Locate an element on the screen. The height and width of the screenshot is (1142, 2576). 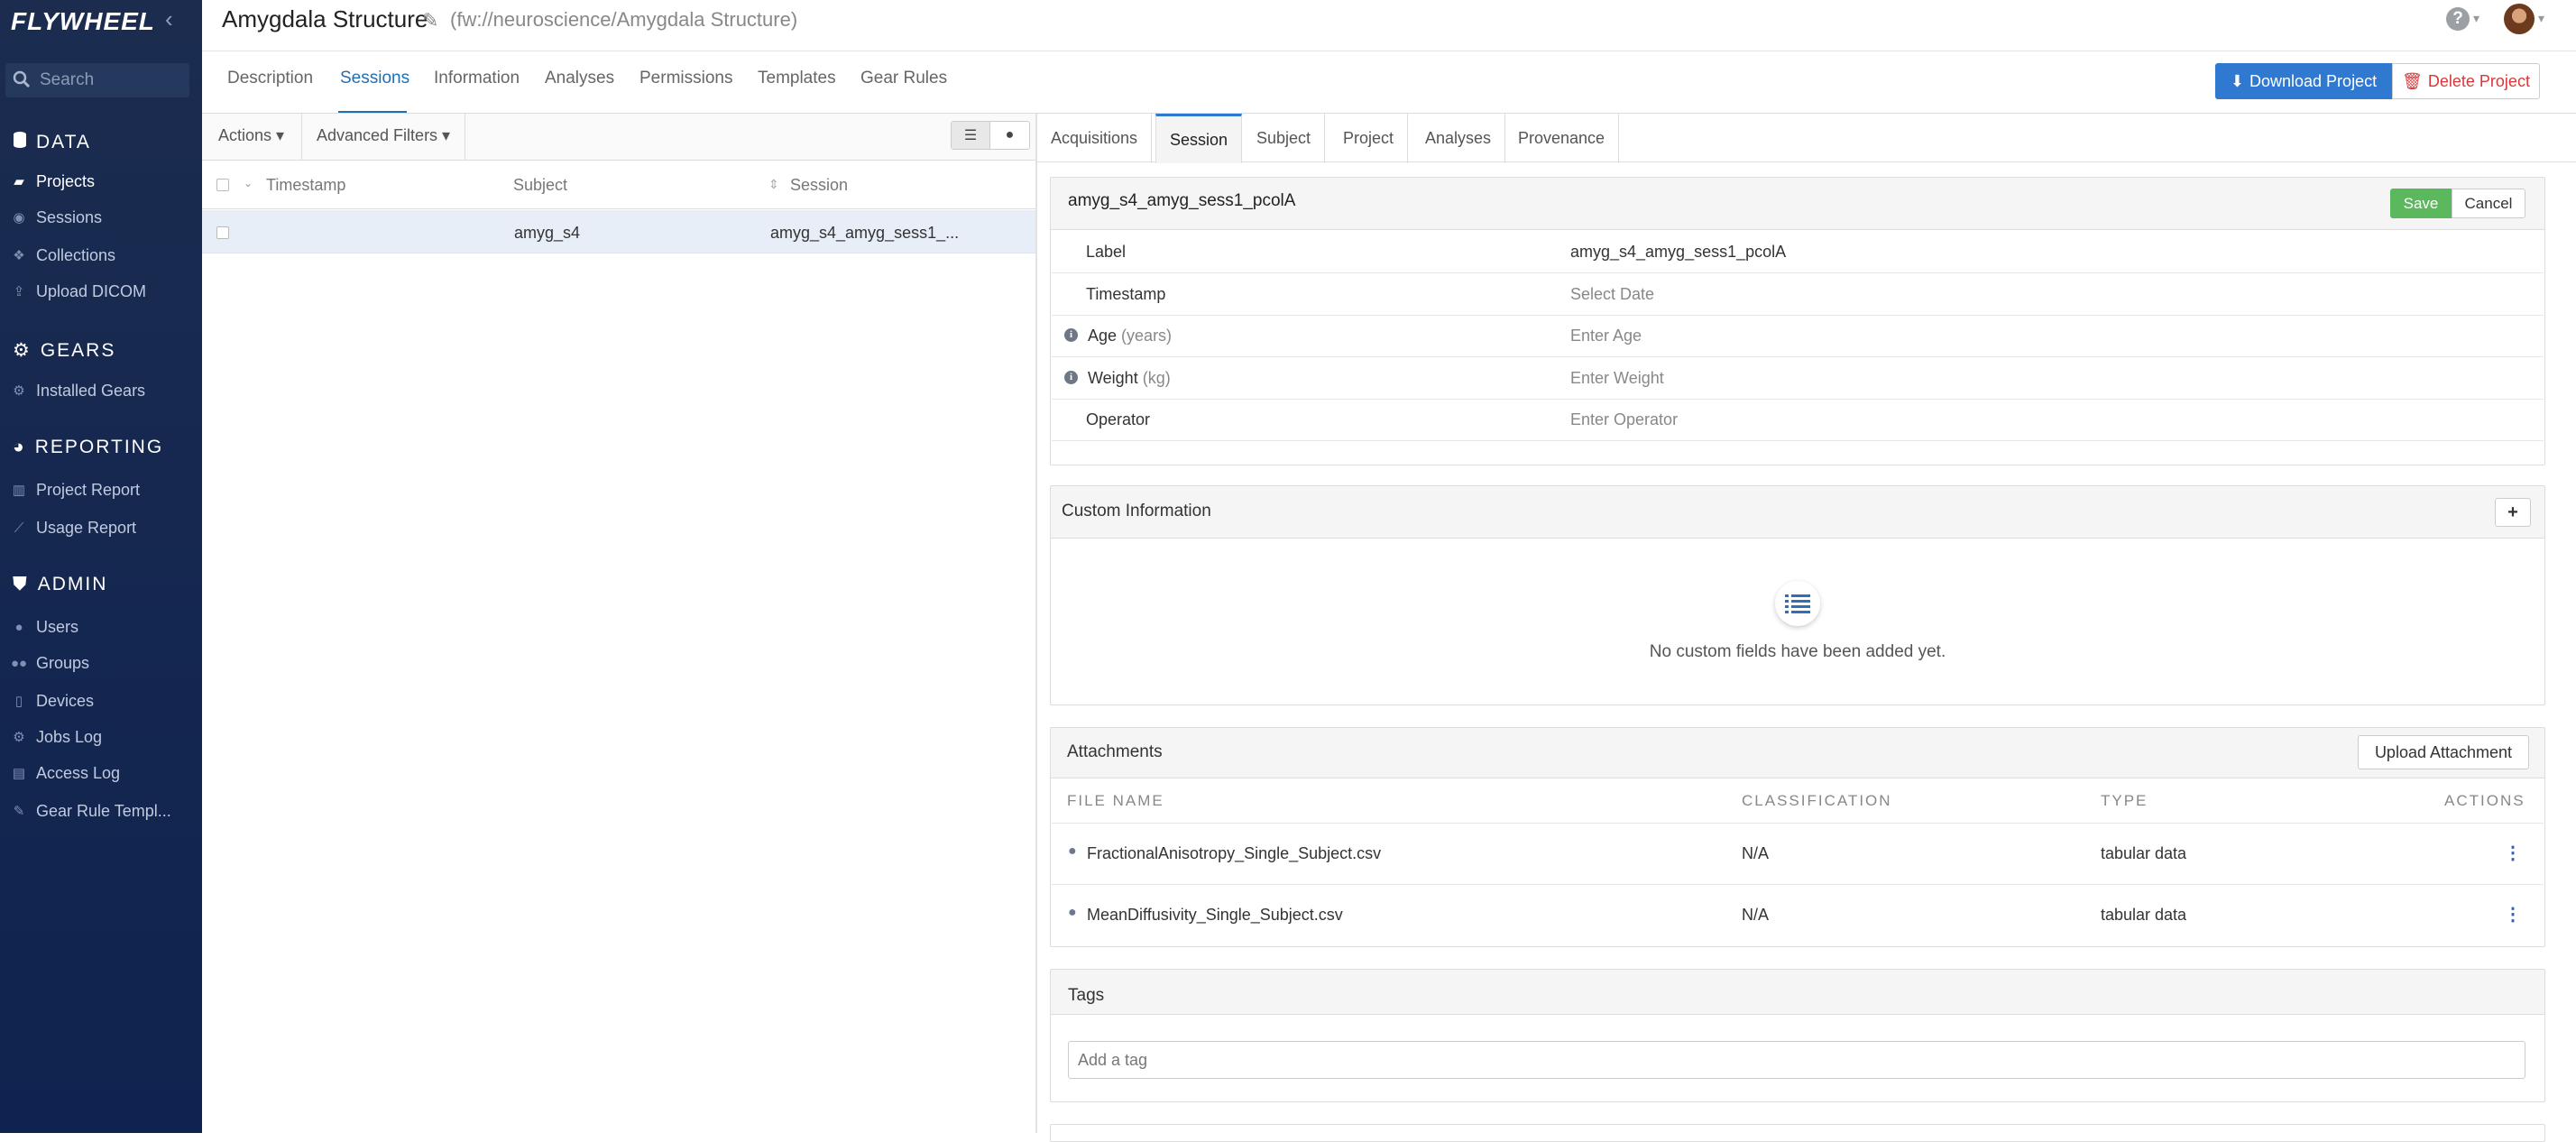
shield-icon: ⛊ is located at coordinates (21, 584).